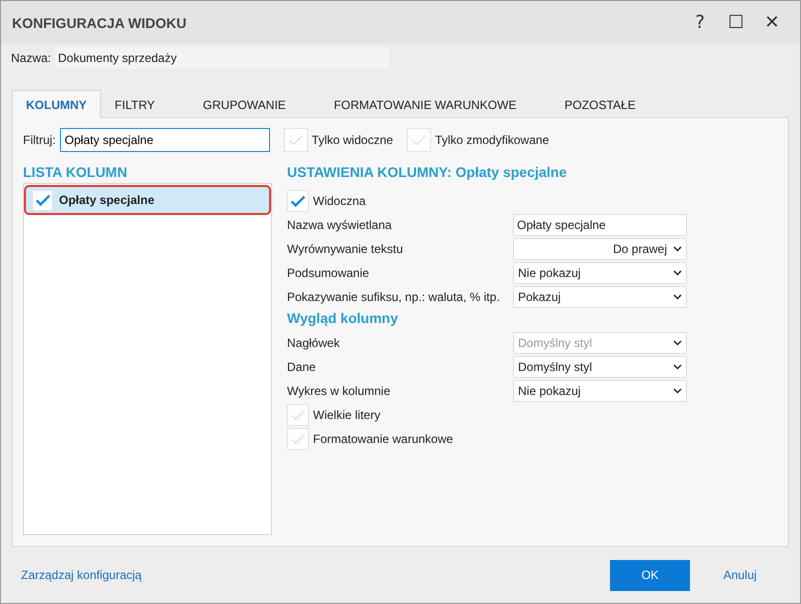 The image size is (801, 604). Describe the element at coordinates (56, 104) in the screenshot. I see `tab: KOLUMNY` at that location.